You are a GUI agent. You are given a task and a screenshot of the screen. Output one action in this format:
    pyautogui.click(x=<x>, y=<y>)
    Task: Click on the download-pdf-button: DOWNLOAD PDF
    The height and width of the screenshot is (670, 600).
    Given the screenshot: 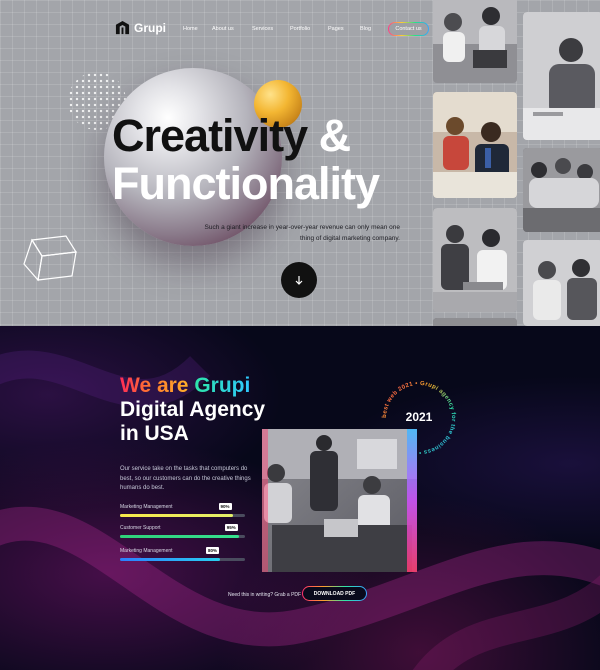 What is the action you would take?
    pyautogui.click(x=334, y=593)
    